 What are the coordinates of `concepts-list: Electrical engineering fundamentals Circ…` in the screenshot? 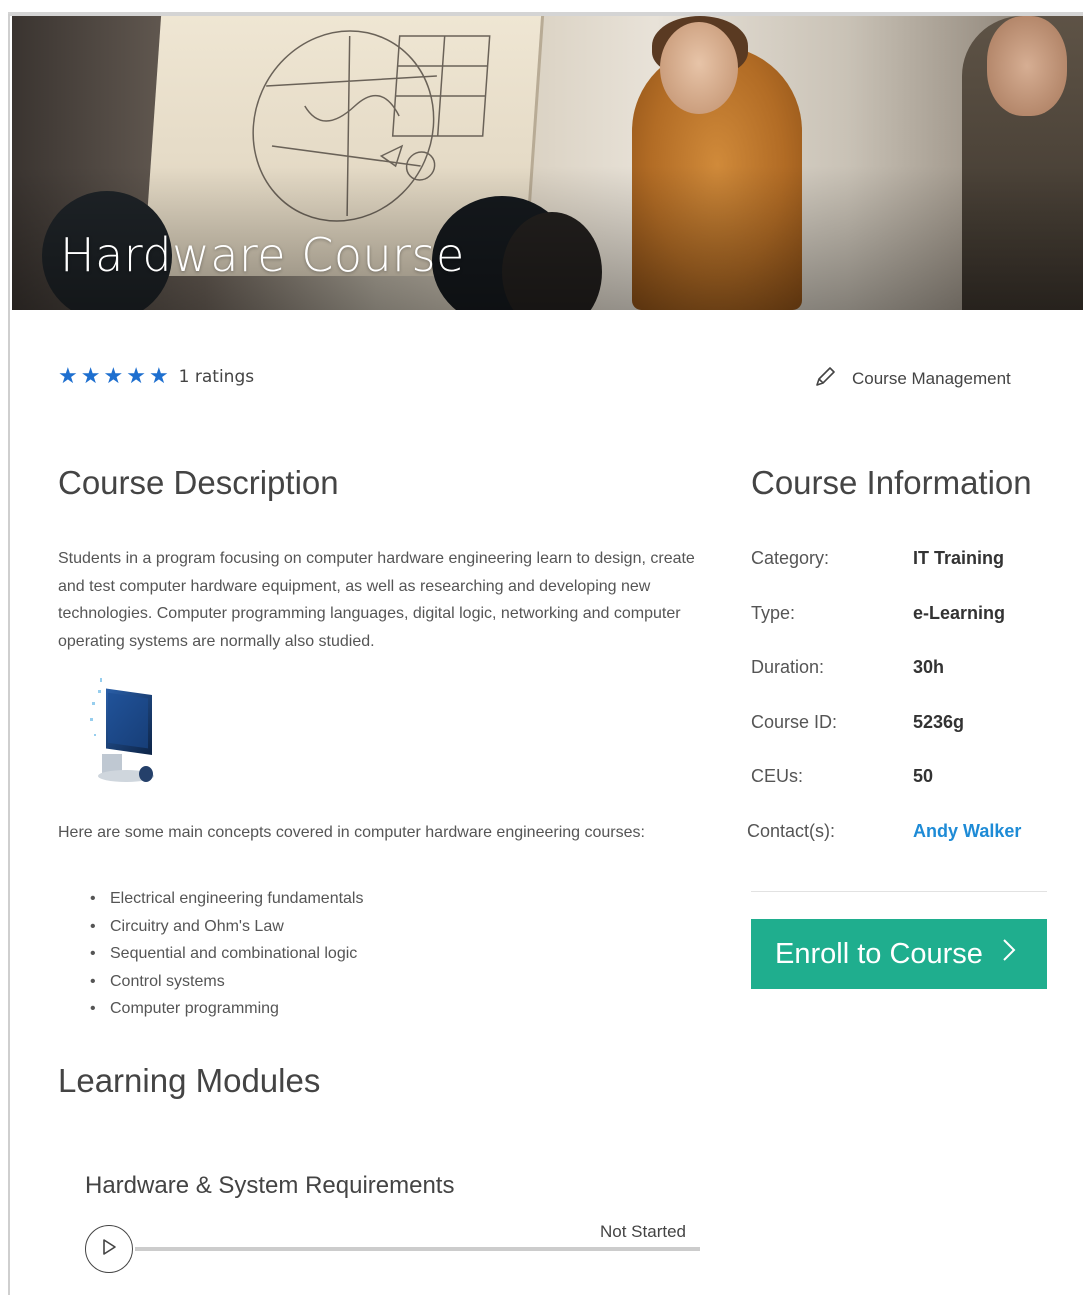 It's located at (211, 954).